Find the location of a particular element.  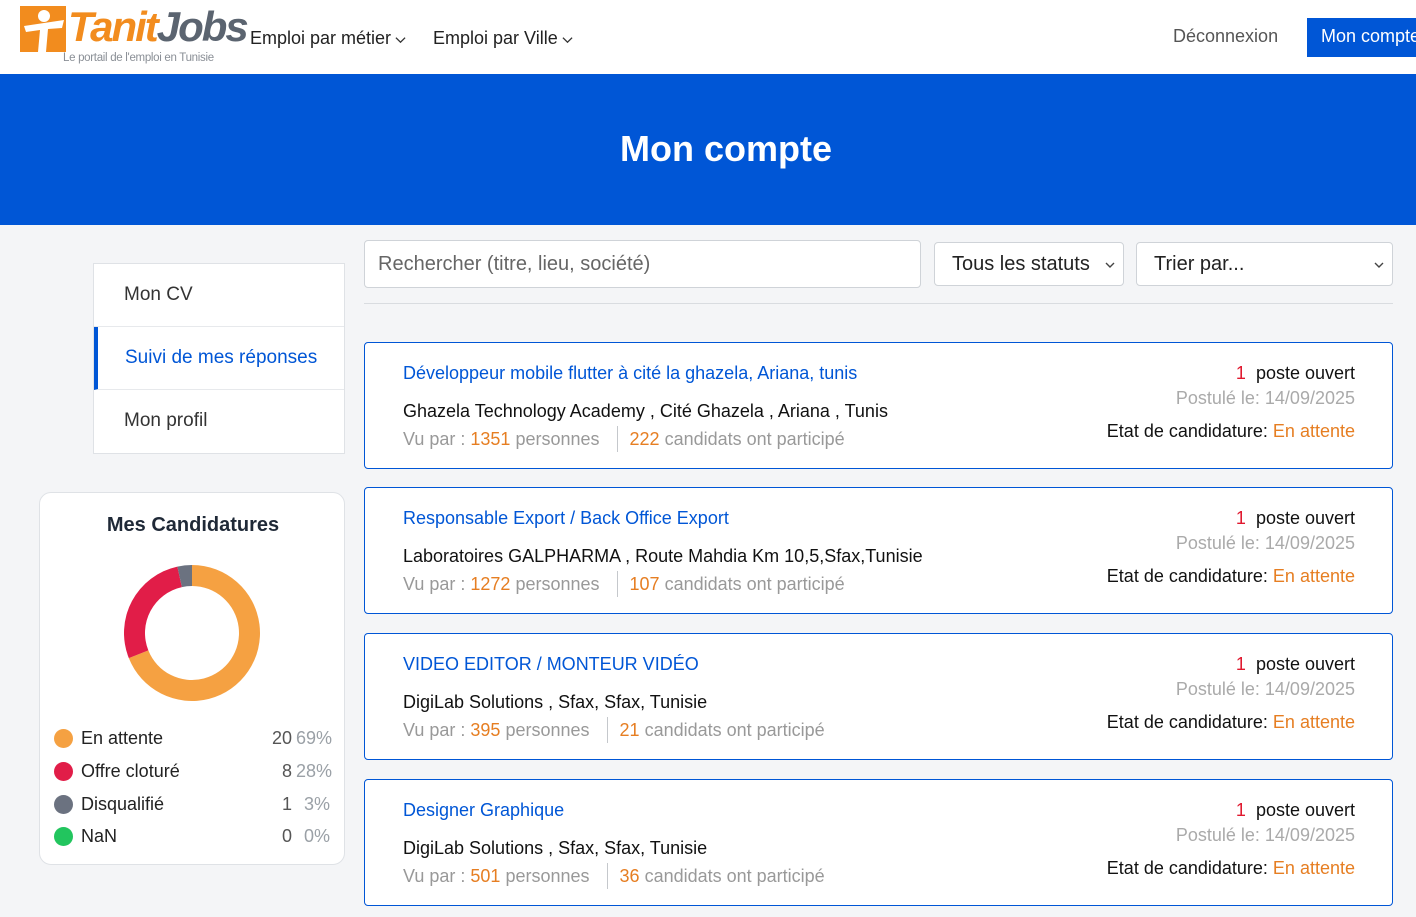

legend-percent: 3% is located at coordinates (316, 804).